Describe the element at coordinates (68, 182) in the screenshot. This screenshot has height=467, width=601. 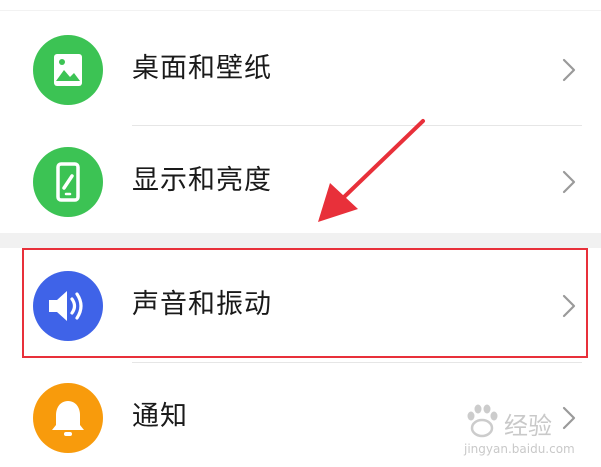
I see `display-brightness-icon` at that location.